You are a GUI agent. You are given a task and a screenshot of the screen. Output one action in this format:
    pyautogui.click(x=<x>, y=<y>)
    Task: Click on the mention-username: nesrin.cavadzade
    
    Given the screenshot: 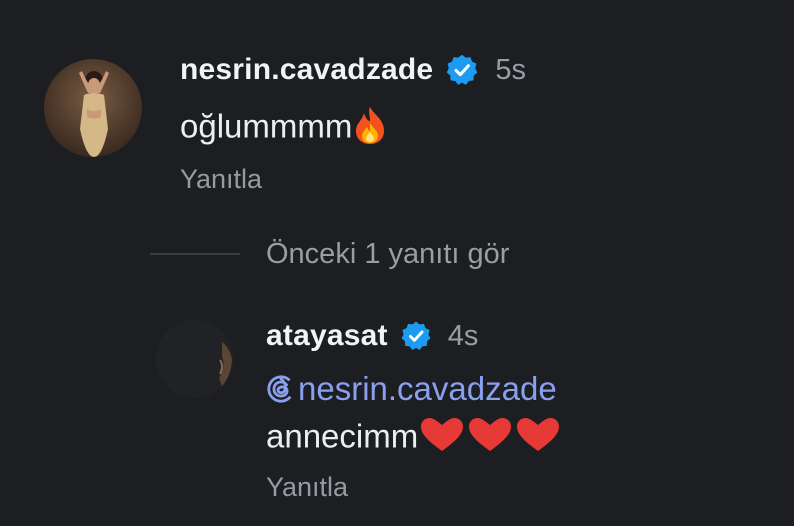 What is the action you would take?
    pyautogui.click(x=427, y=389)
    